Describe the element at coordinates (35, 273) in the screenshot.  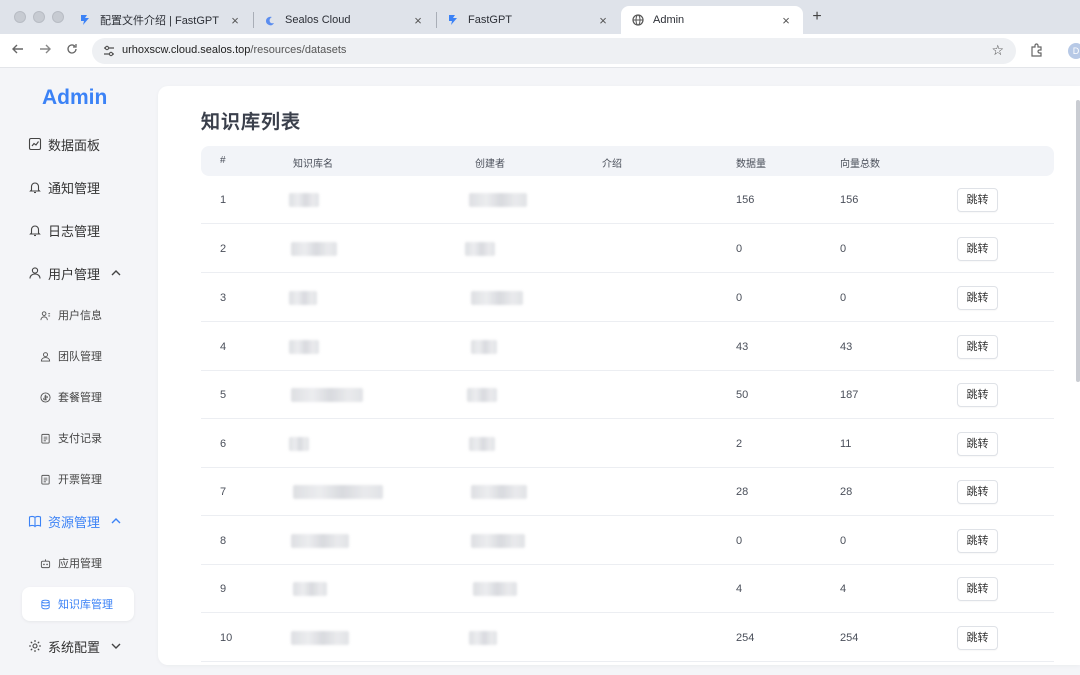
I see `user-icon` at that location.